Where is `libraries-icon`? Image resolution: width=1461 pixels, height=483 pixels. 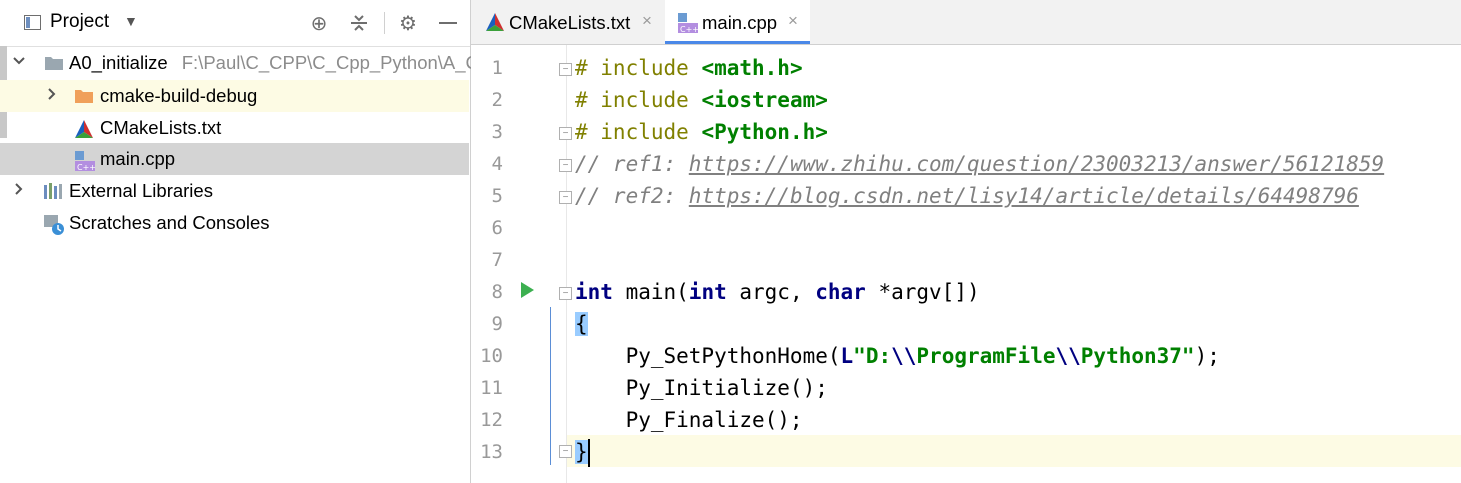
libraries-icon is located at coordinates (52, 191).